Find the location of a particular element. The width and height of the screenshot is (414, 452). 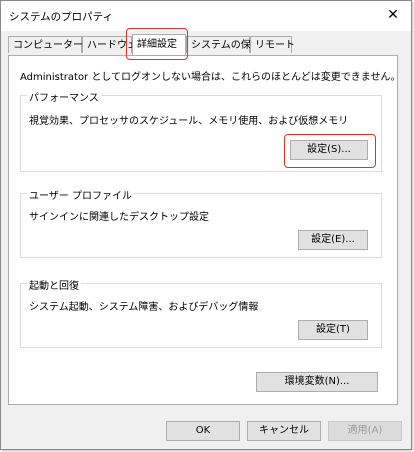

startup-recovery-title: 起動と回復 is located at coordinates (54, 284).